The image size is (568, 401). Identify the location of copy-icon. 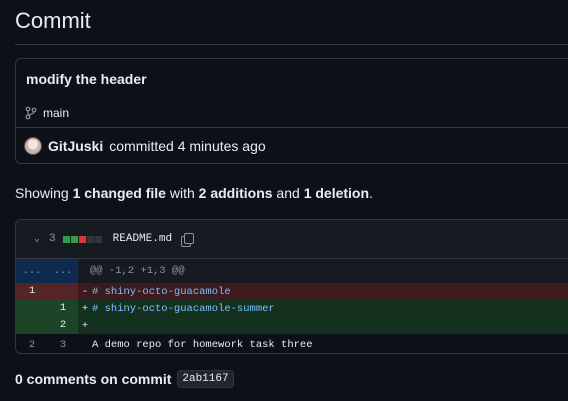
(188, 240).